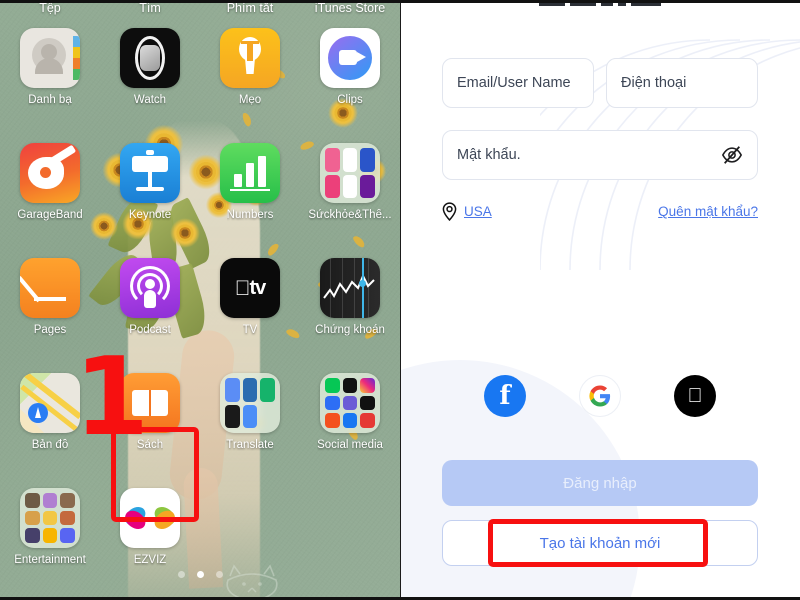 The width and height of the screenshot is (800, 600). What do you see at coordinates (150, 100) in the screenshot?
I see `app-label: Watch` at bounding box center [150, 100].